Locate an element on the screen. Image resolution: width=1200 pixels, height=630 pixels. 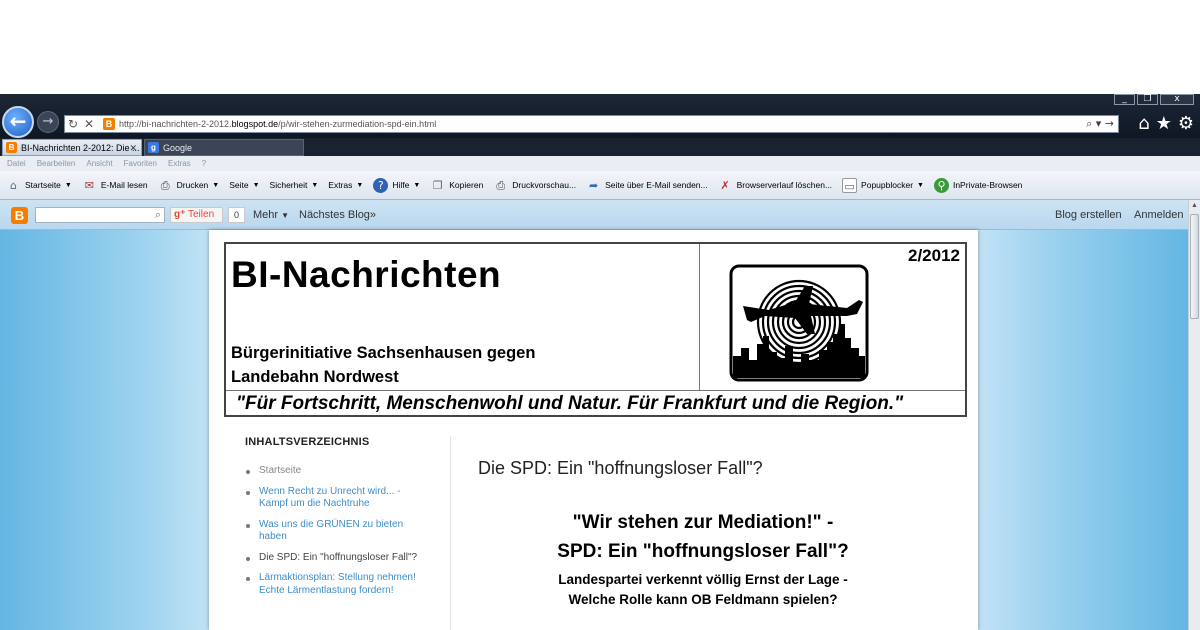
close-button: x is located at coordinates (1177, 99).